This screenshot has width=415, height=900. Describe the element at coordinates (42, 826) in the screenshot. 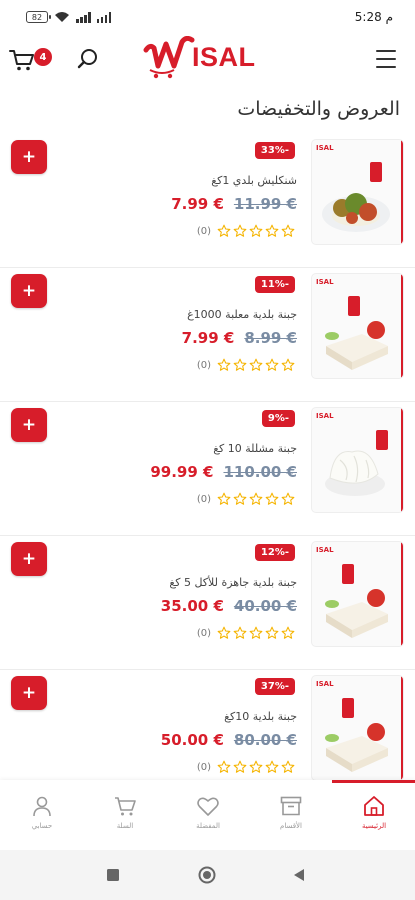

I see `nav-label: حسابي` at that location.